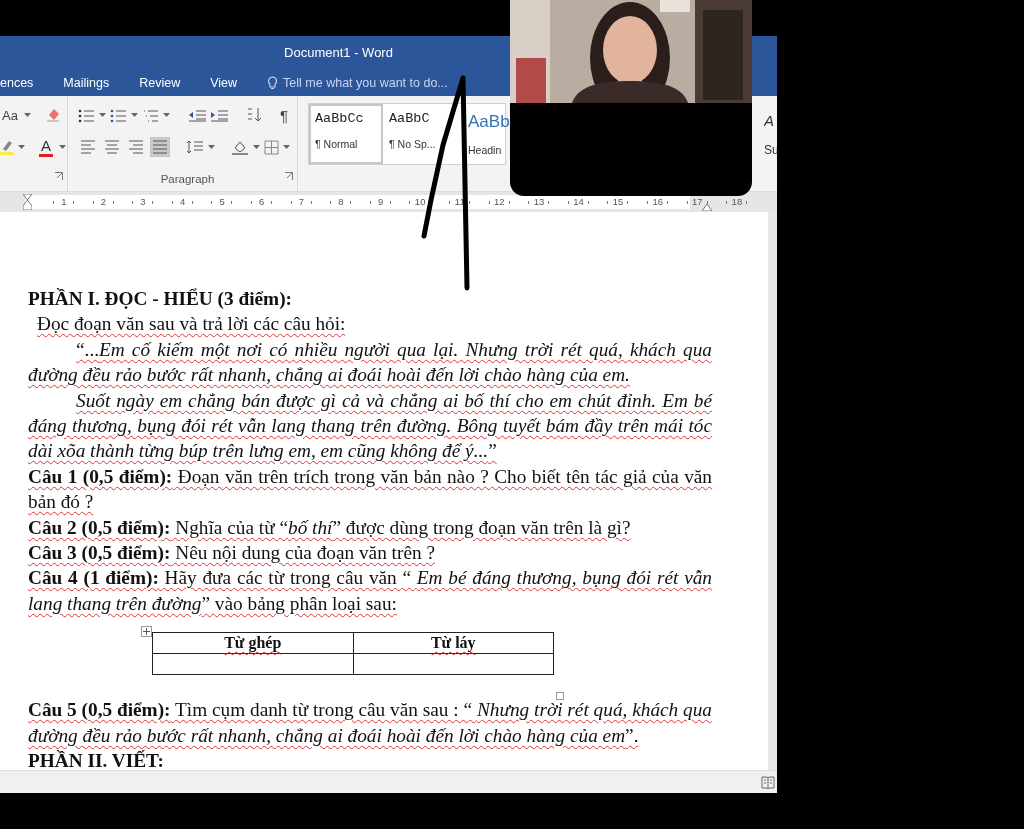  Describe the element at coordinates (273, 83) in the screenshot. I see `lightbulb-icon` at that location.